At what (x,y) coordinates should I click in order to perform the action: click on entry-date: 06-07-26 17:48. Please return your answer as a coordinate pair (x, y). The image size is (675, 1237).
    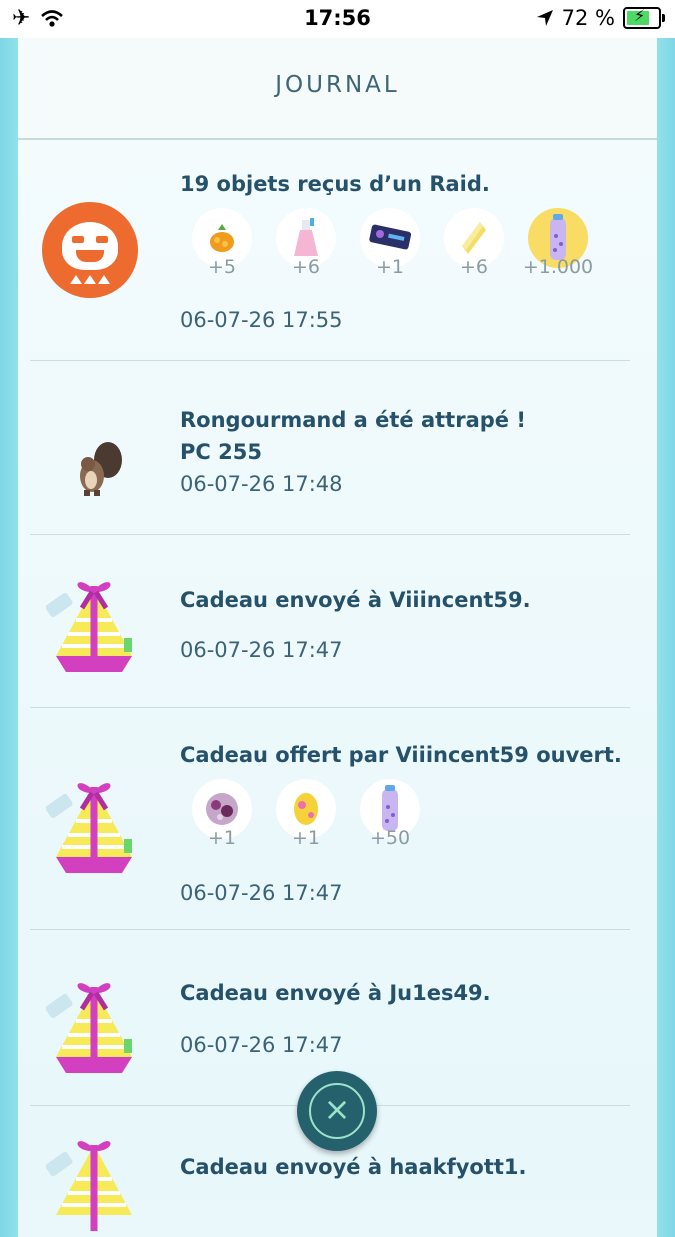
    Looking at the image, I should click on (261, 484).